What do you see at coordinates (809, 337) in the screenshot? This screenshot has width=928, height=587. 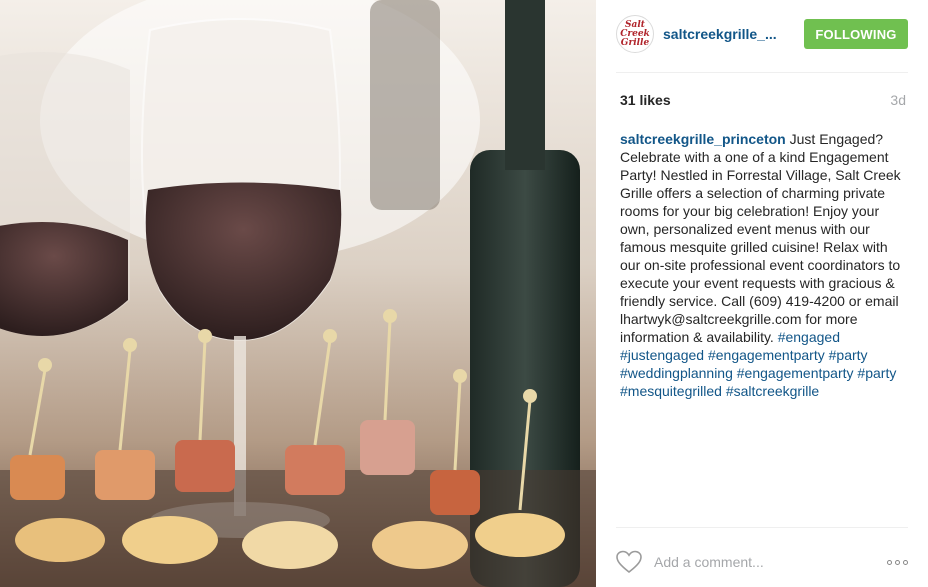 I see `hashtag-link: #engaged` at bounding box center [809, 337].